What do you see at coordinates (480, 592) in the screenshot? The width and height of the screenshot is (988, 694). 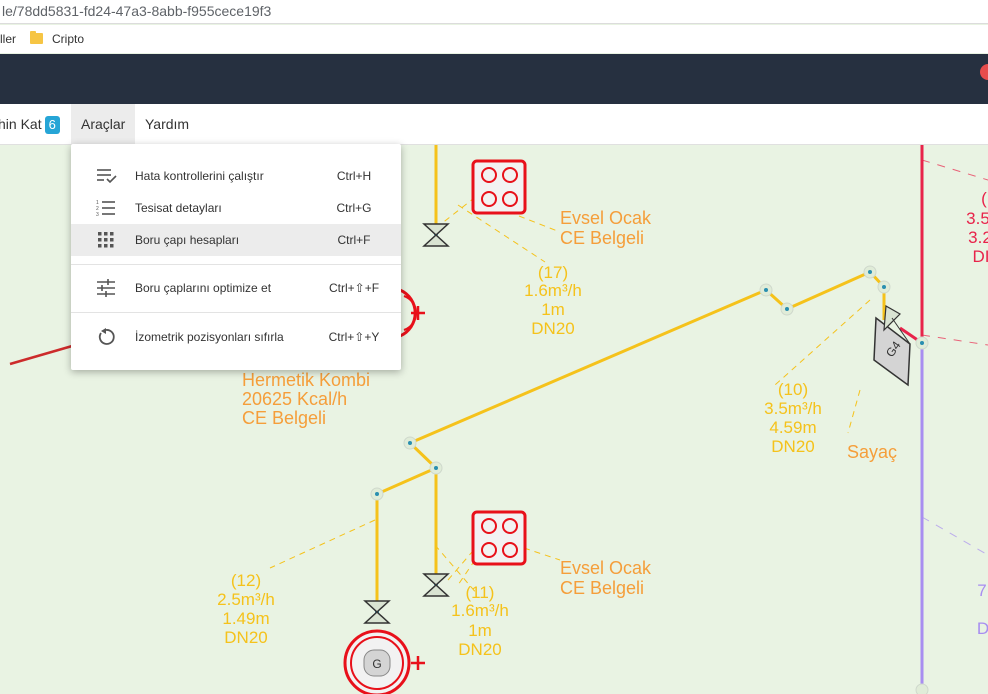 I see `pipe-id: (11)` at bounding box center [480, 592].